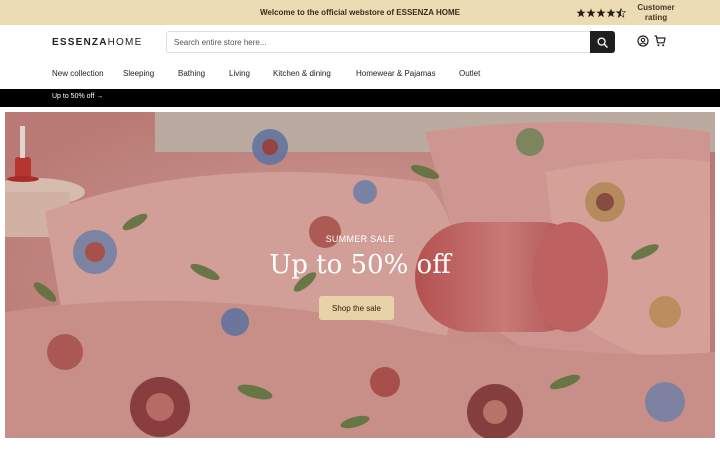  I want to click on site-header: ESSENZAHOME, so click(360, 45).